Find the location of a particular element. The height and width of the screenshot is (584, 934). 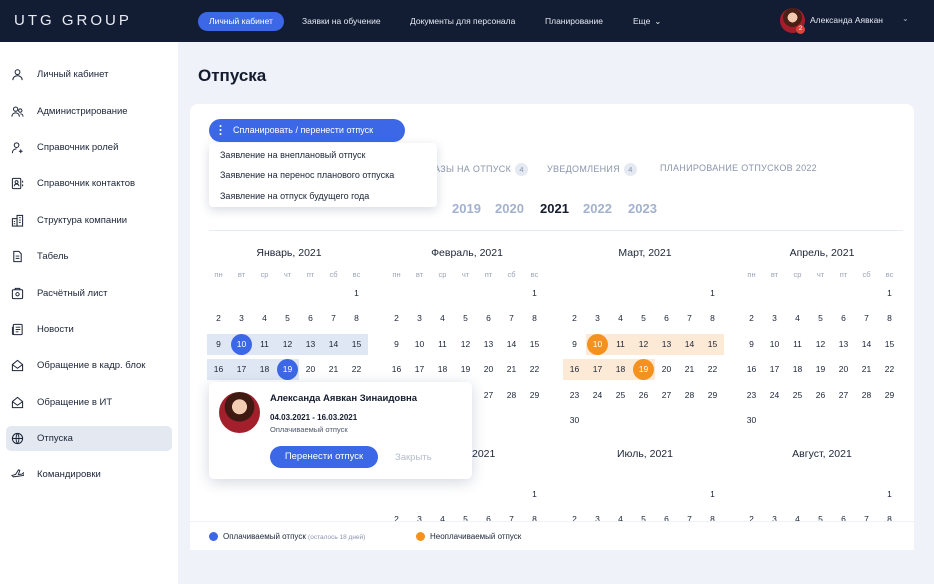

calendar-day: 8 is located at coordinates (356, 318).